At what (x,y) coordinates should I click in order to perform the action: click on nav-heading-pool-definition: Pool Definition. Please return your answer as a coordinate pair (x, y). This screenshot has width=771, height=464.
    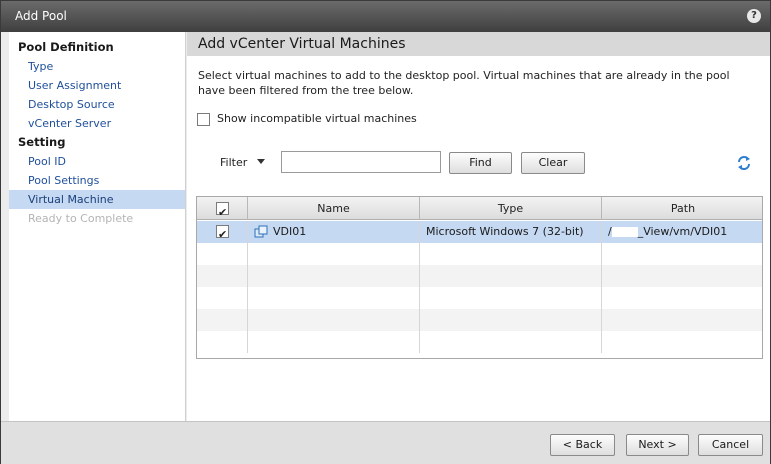
    Looking at the image, I should click on (66, 47).